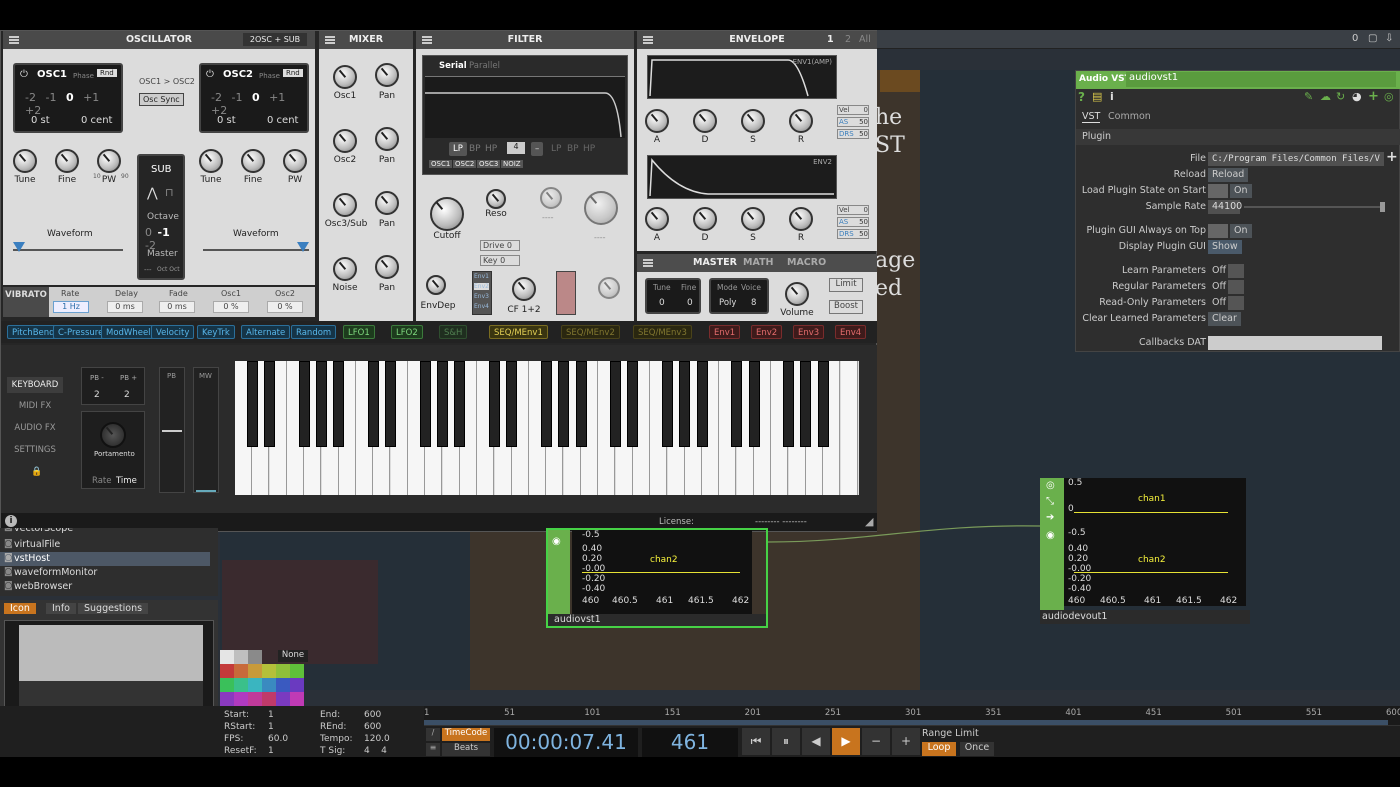 The height and width of the screenshot is (787, 1400). Describe the element at coordinates (806, 263) in the screenshot. I see `macro-tab: MACRO` at that location.